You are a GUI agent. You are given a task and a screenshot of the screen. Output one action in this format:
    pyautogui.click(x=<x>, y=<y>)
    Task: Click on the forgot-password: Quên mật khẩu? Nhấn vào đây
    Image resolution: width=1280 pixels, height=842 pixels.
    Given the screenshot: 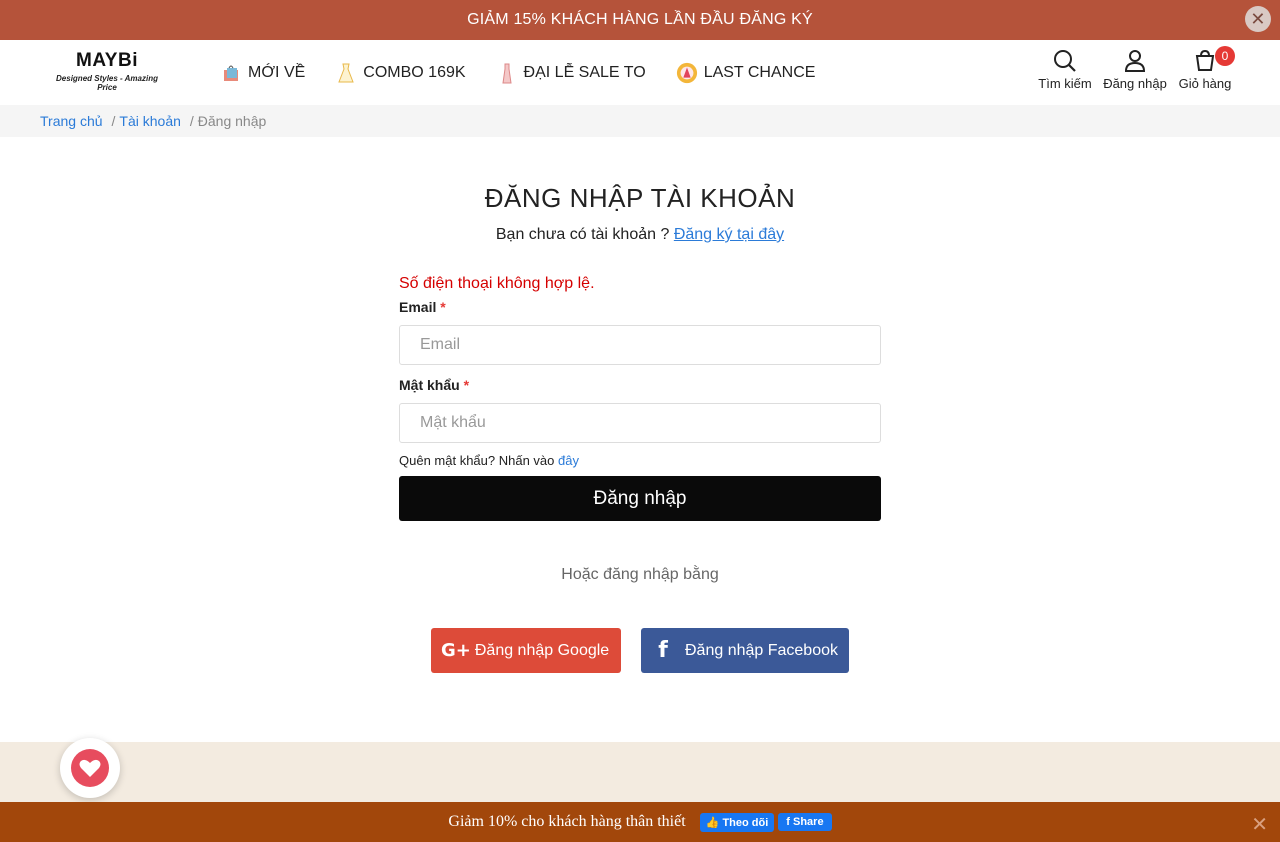 What is the action you would take?
    pyautogui.click(x=640, y=460)
    